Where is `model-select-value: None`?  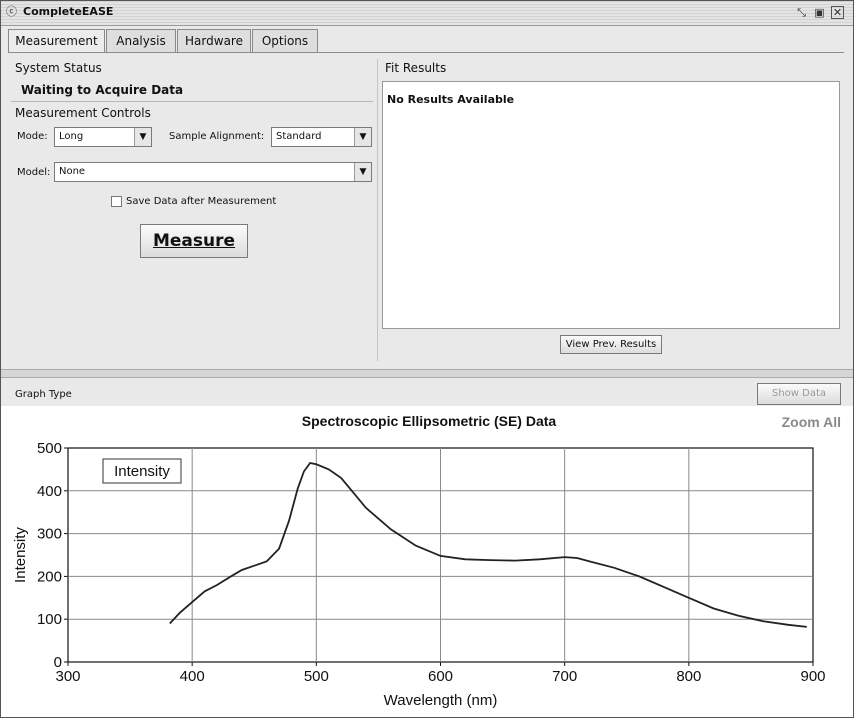
model-select-value: None is located at coordinates (72, 171).